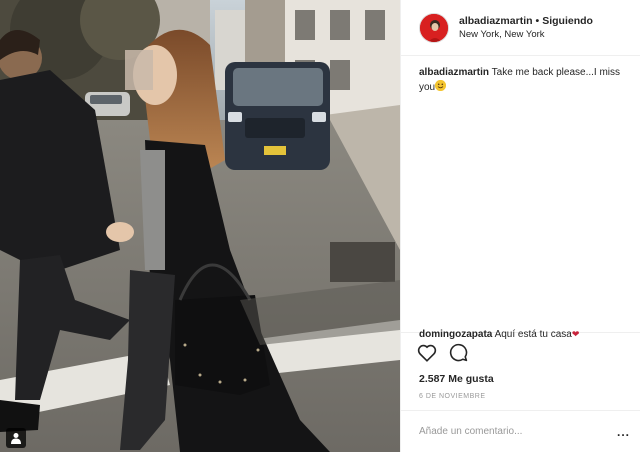  I want to click on caption-username: albadiazmartin, so click(454, 72).